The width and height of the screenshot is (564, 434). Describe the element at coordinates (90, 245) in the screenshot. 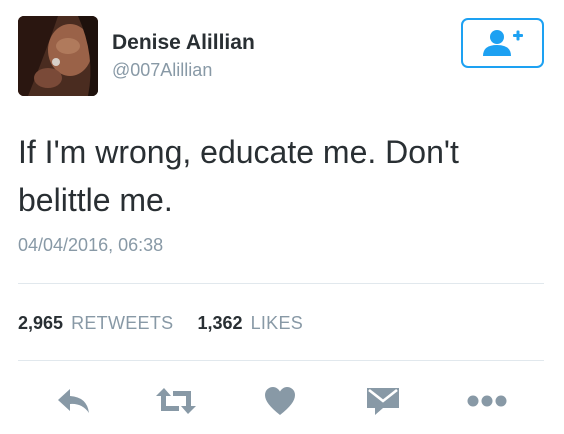

I see `tweet-timestamp: 04/04/2016, 06:38` at that location.